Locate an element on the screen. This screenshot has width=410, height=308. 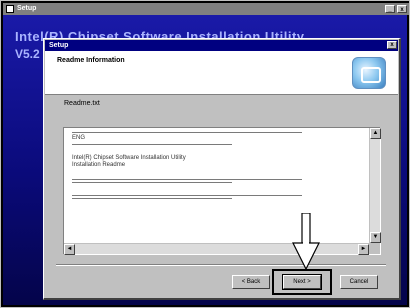
horizontal-scrollbar: ◄ ► is located at coordinates (216, 249).